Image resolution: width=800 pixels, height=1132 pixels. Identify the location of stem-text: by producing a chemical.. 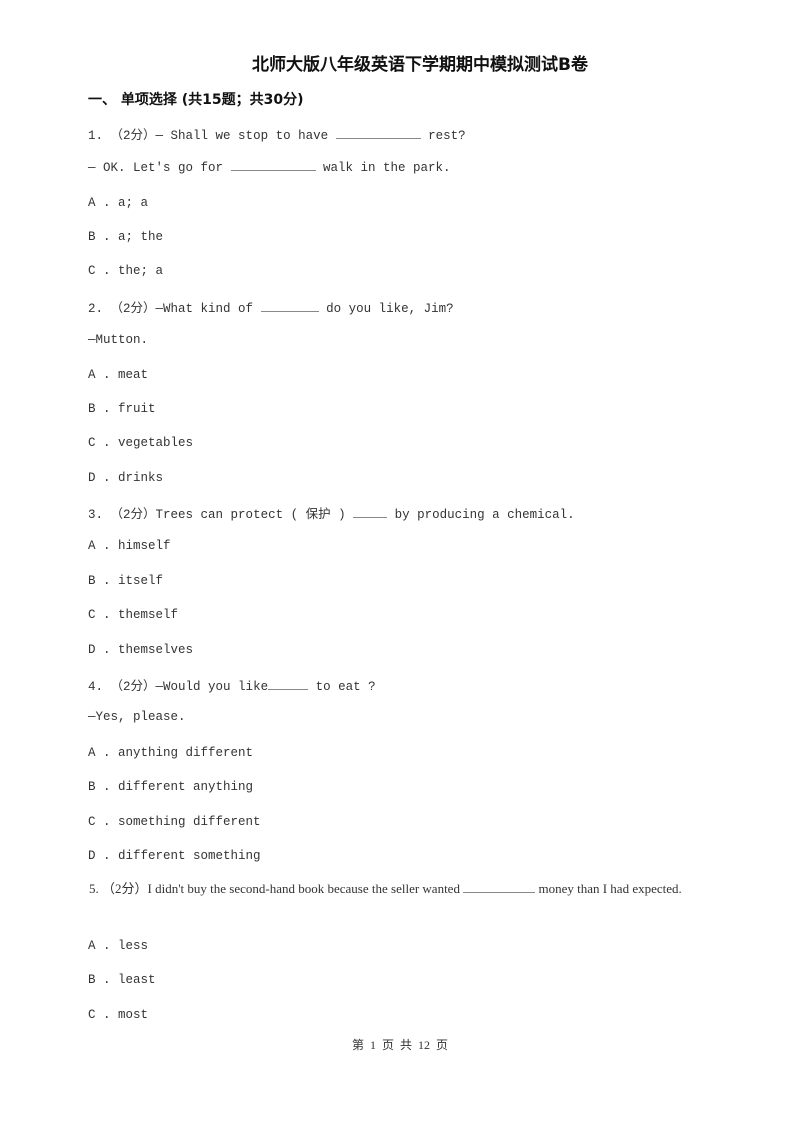
(481, 515).